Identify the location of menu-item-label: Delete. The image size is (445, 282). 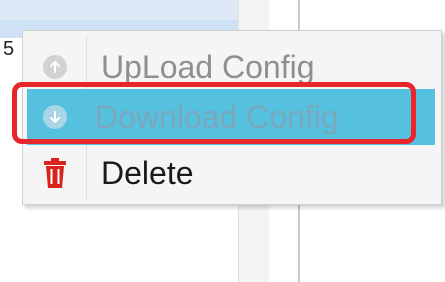
(147, 173).